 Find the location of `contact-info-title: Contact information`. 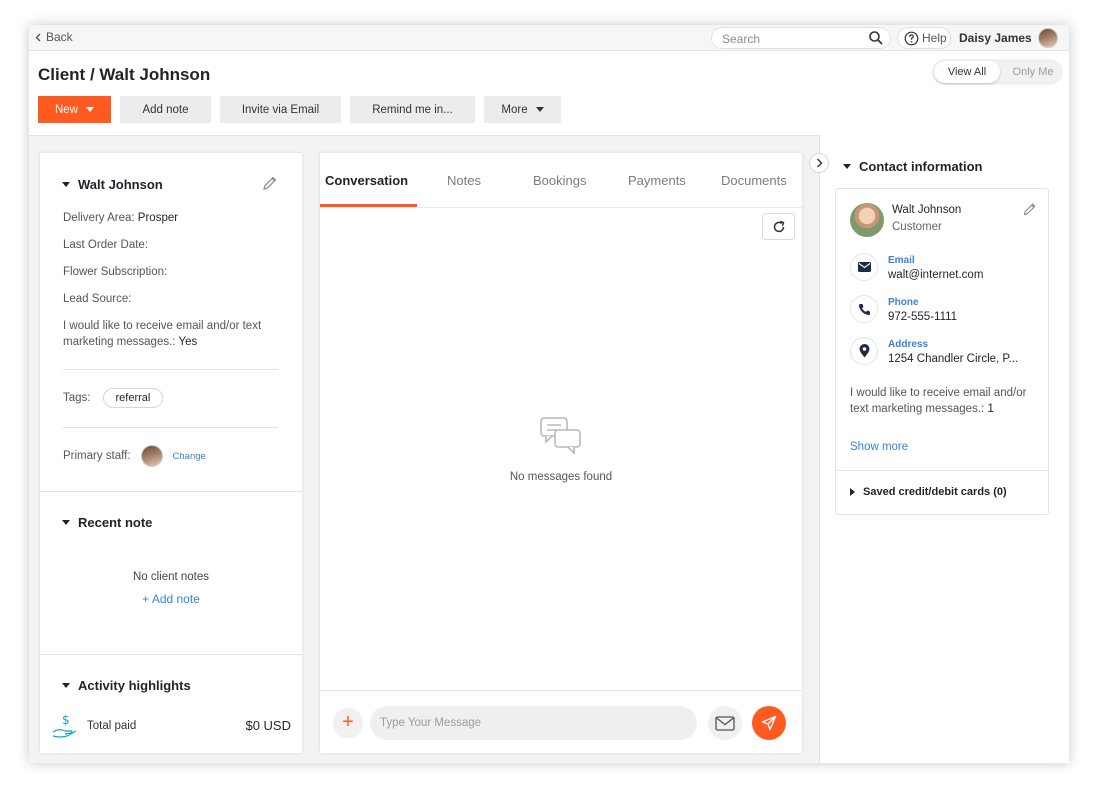

contact-info-title: Contact information is located at coordinates (921, 166).